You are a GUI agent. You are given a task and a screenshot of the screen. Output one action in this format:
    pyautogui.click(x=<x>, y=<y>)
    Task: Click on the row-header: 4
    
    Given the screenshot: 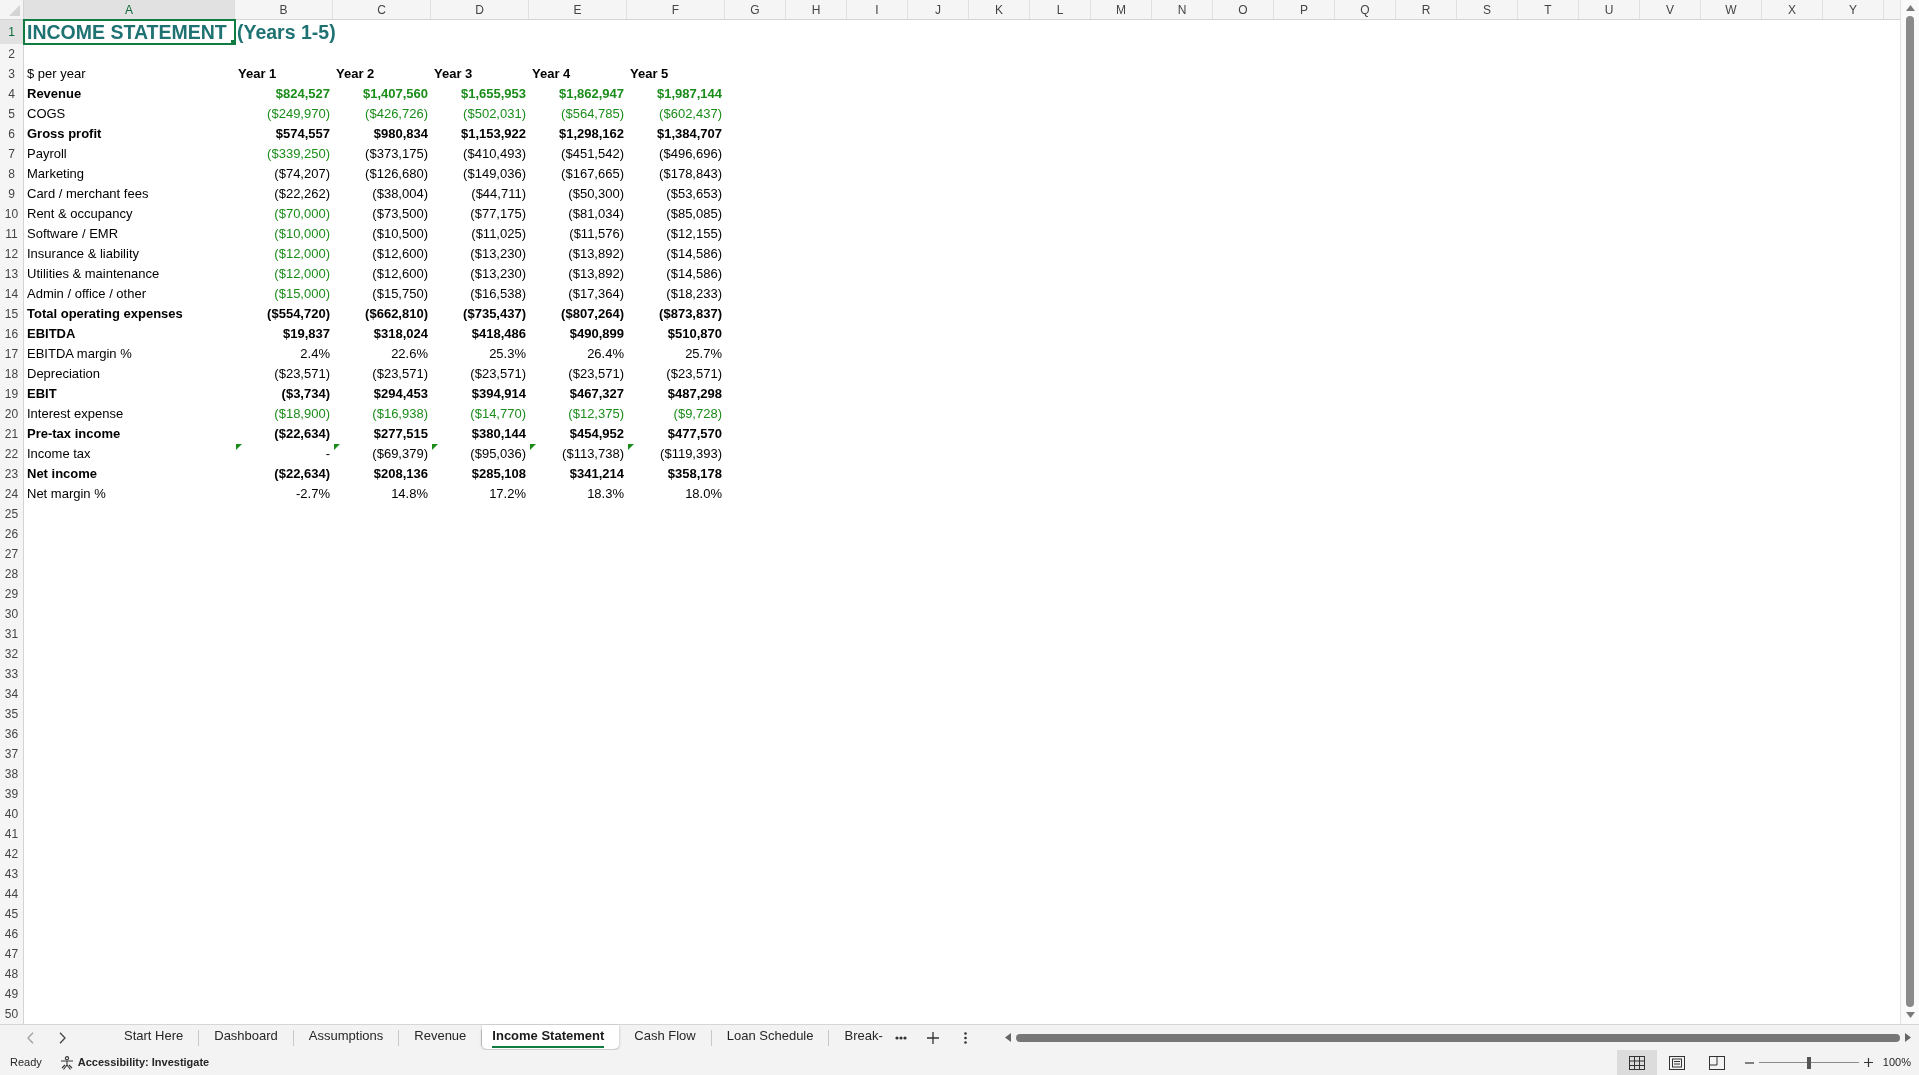 What is the action you would take?
    pyautogui.click(x=12, y=94)
    